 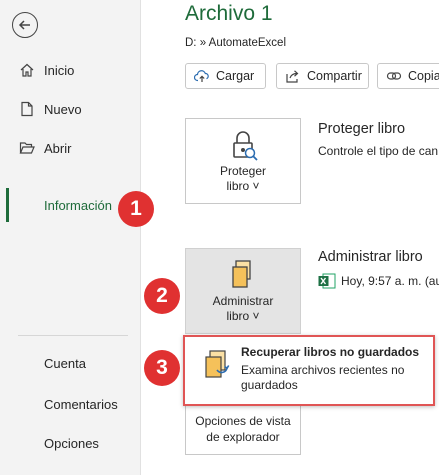 What do you see at coordinates (323, 377) in the screenshot?
I see `recover-unsaved-desc: Examina archivos recientes no guardados` at bounding box center [323, 377].